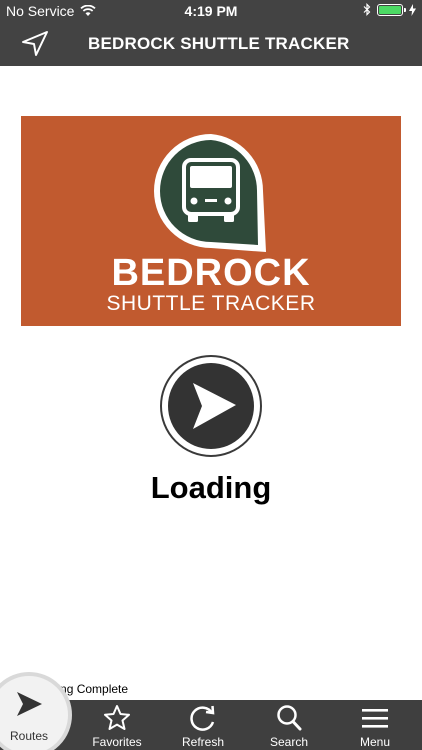 The width and height of the screenshot is (422, 750). Describe the element at coordinates (211, 487) in the screenshot. I see `loading-label: Loading` at that location.